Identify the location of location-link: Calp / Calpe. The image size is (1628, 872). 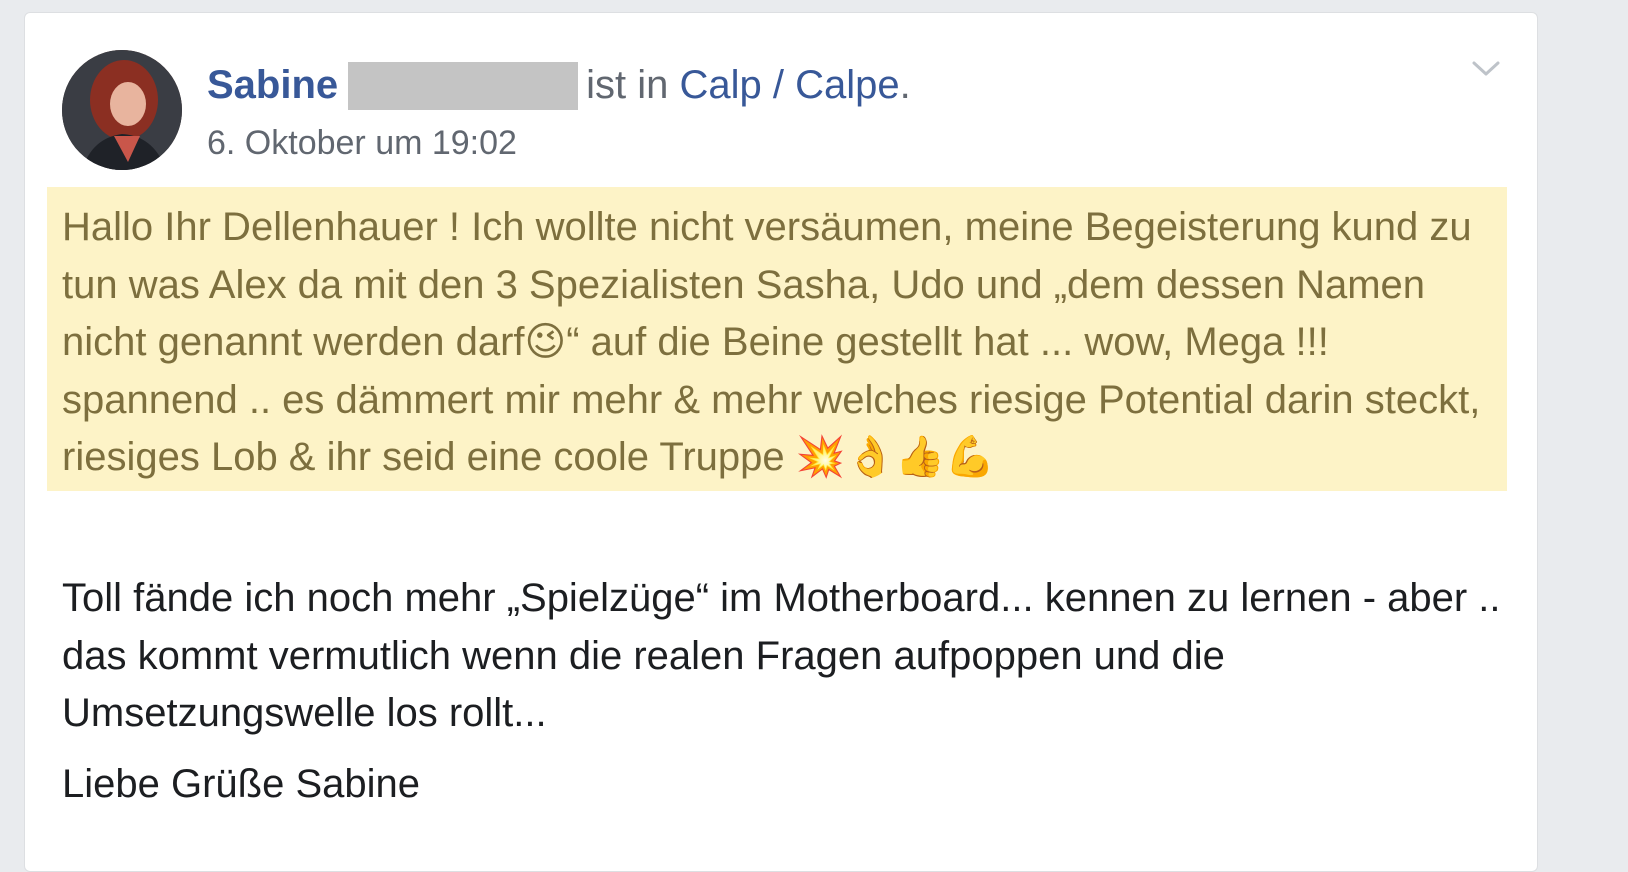
(790, 85).